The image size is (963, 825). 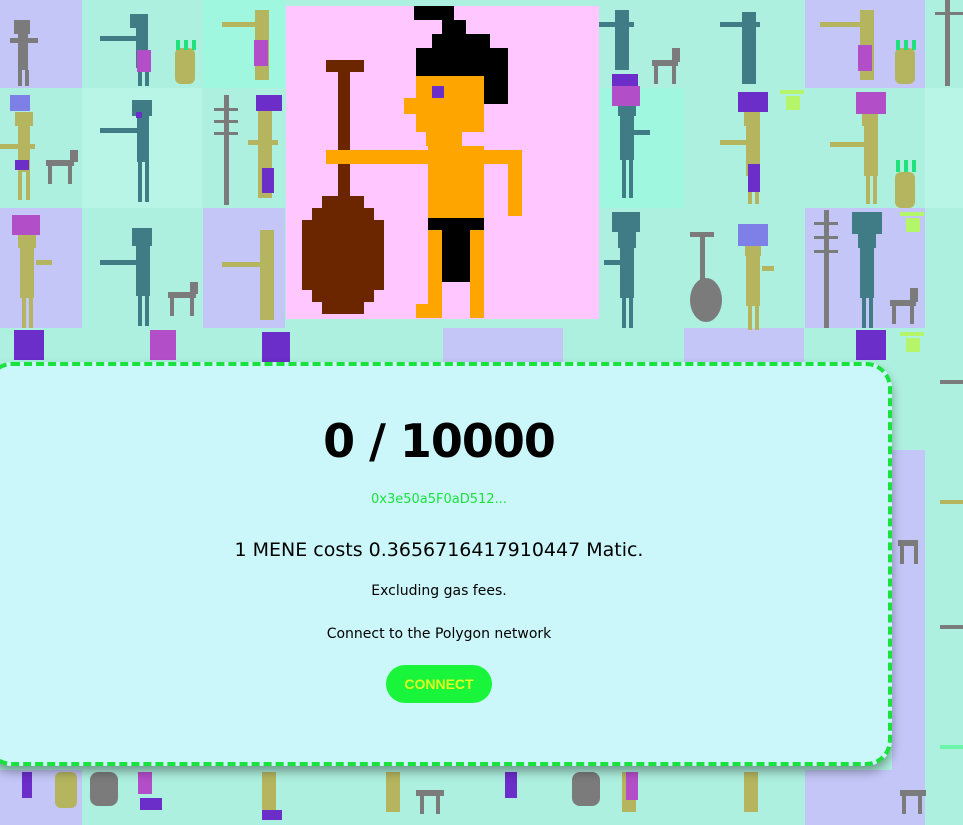 I want to click on pixel-character-illustration, so click(x=442, y=162).